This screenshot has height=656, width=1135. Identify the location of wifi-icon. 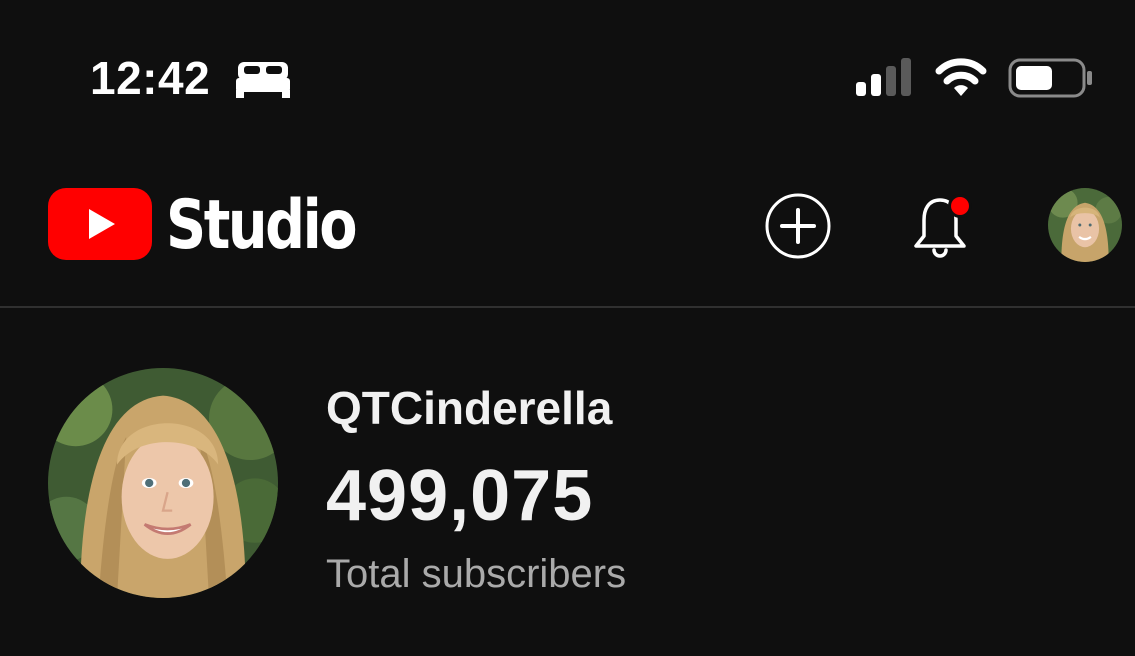
(961, 77).